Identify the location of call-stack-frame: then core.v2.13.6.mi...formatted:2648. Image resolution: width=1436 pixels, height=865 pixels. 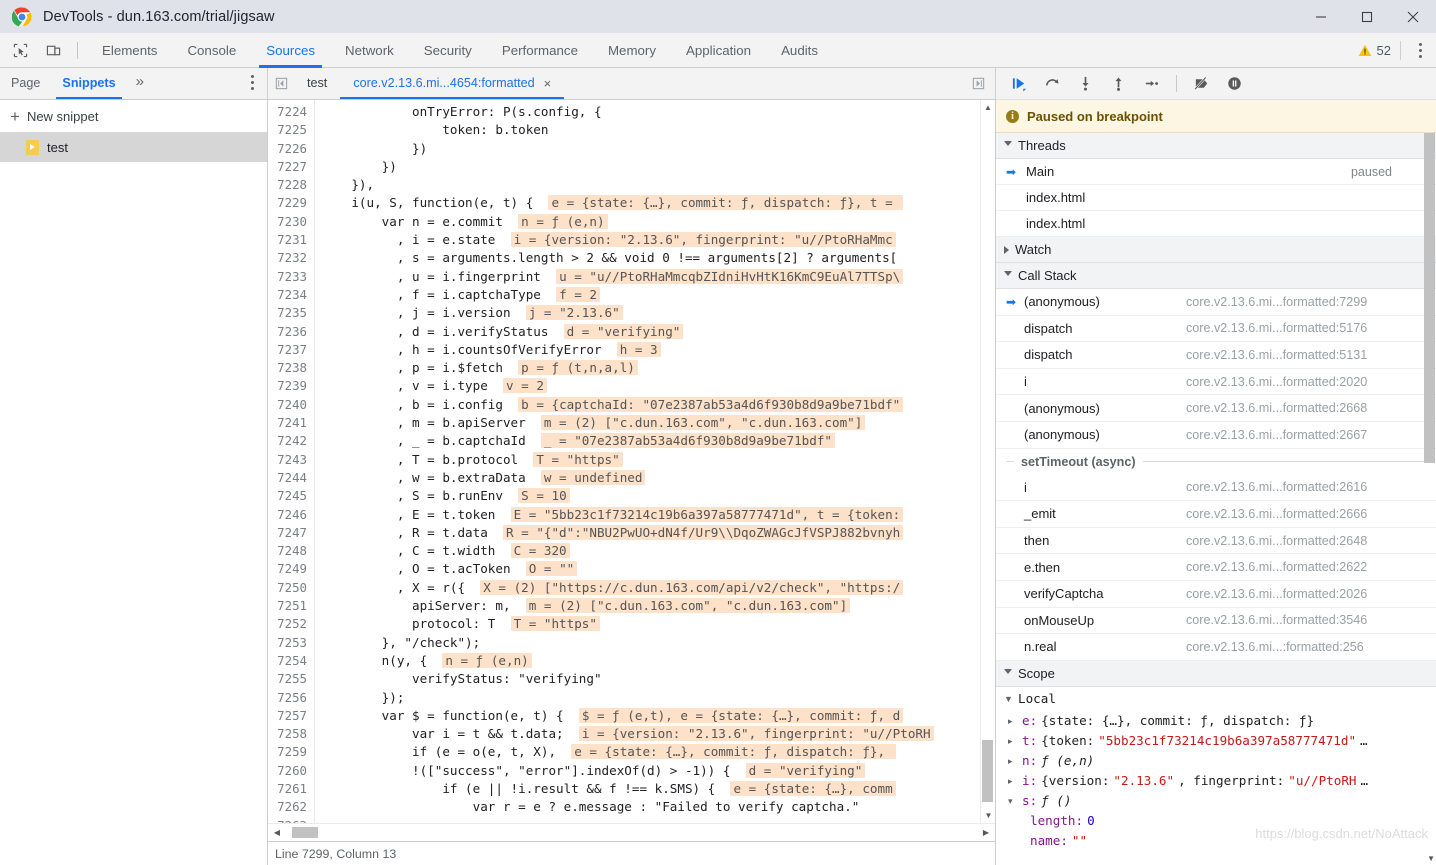
(1216, 541).